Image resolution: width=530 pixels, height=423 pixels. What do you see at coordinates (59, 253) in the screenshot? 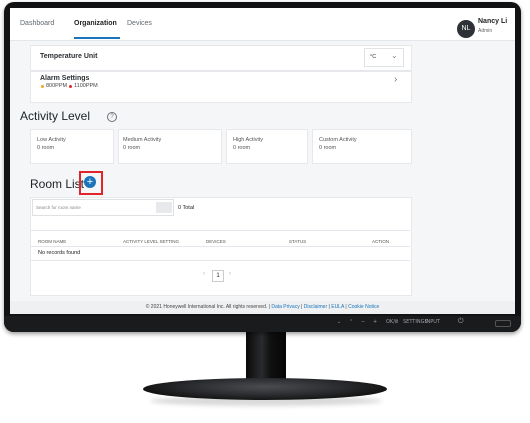
I see `empty-state: No records found` at bounding box center [59, 253].